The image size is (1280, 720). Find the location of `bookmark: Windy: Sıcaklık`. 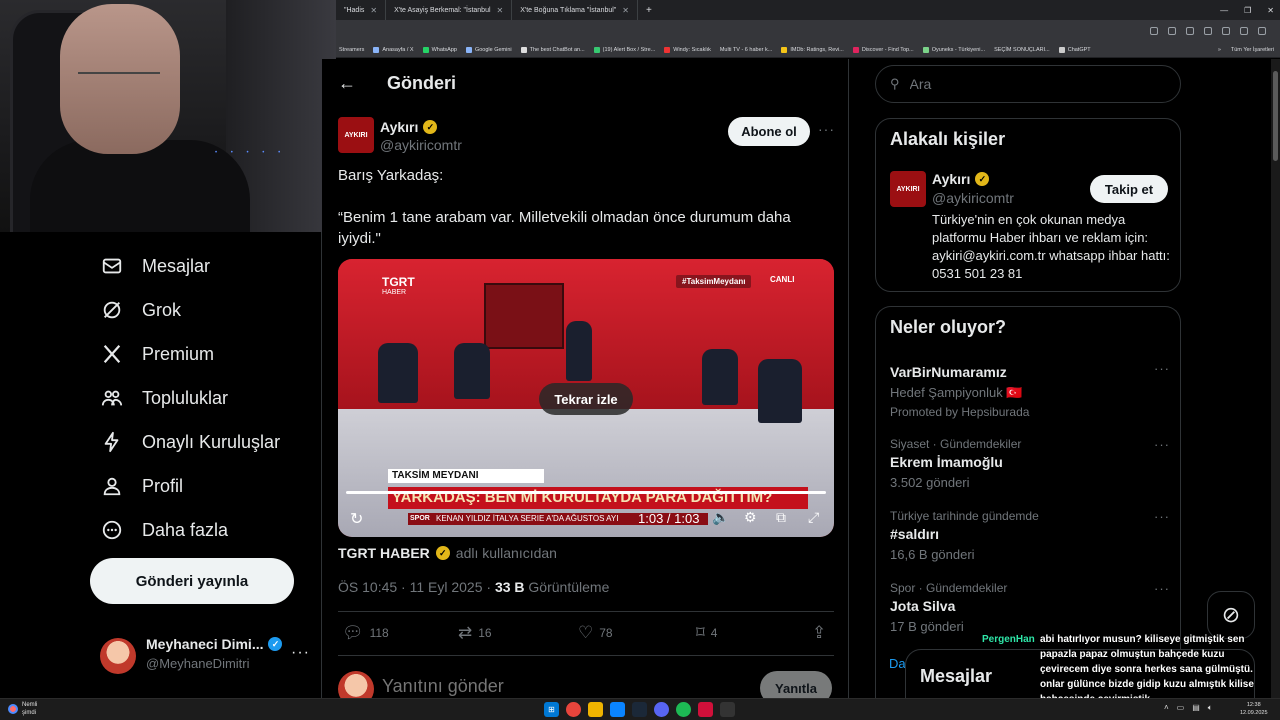

bookmark: Windy: Sıcaklık is located at coordinates (687, 49).